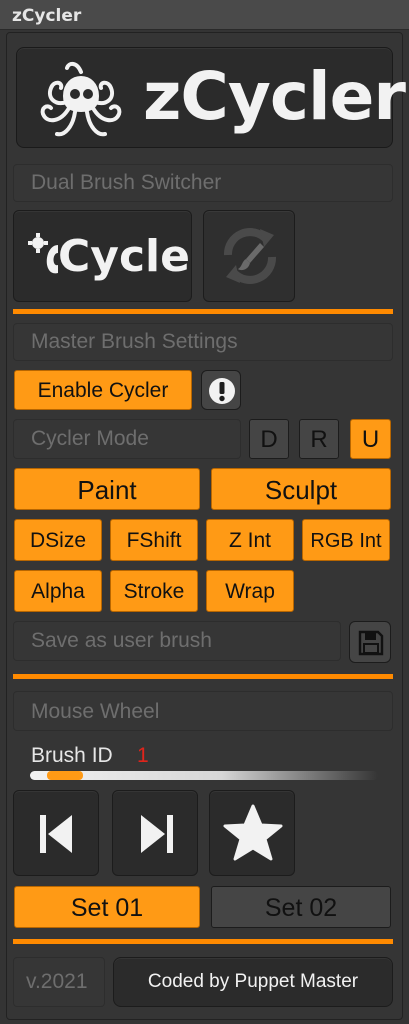 This screenshot has width=409, height=1024. Describe the element at coordinates (65, 775) in the screenshot. I see `slider-knob` at that location.